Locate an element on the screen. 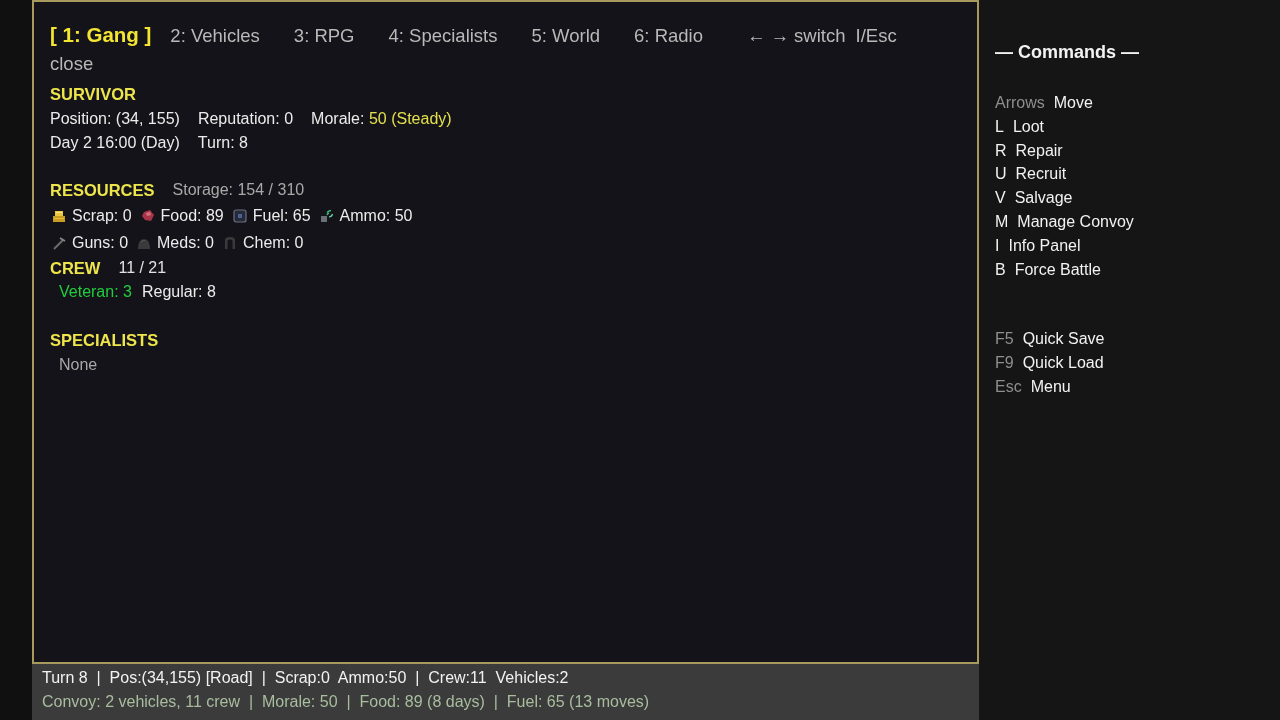 The width and height of the screenshot is (1280, 720). stat-text: Day 2 16:00 (Day) is located at coordinates (115, 143).